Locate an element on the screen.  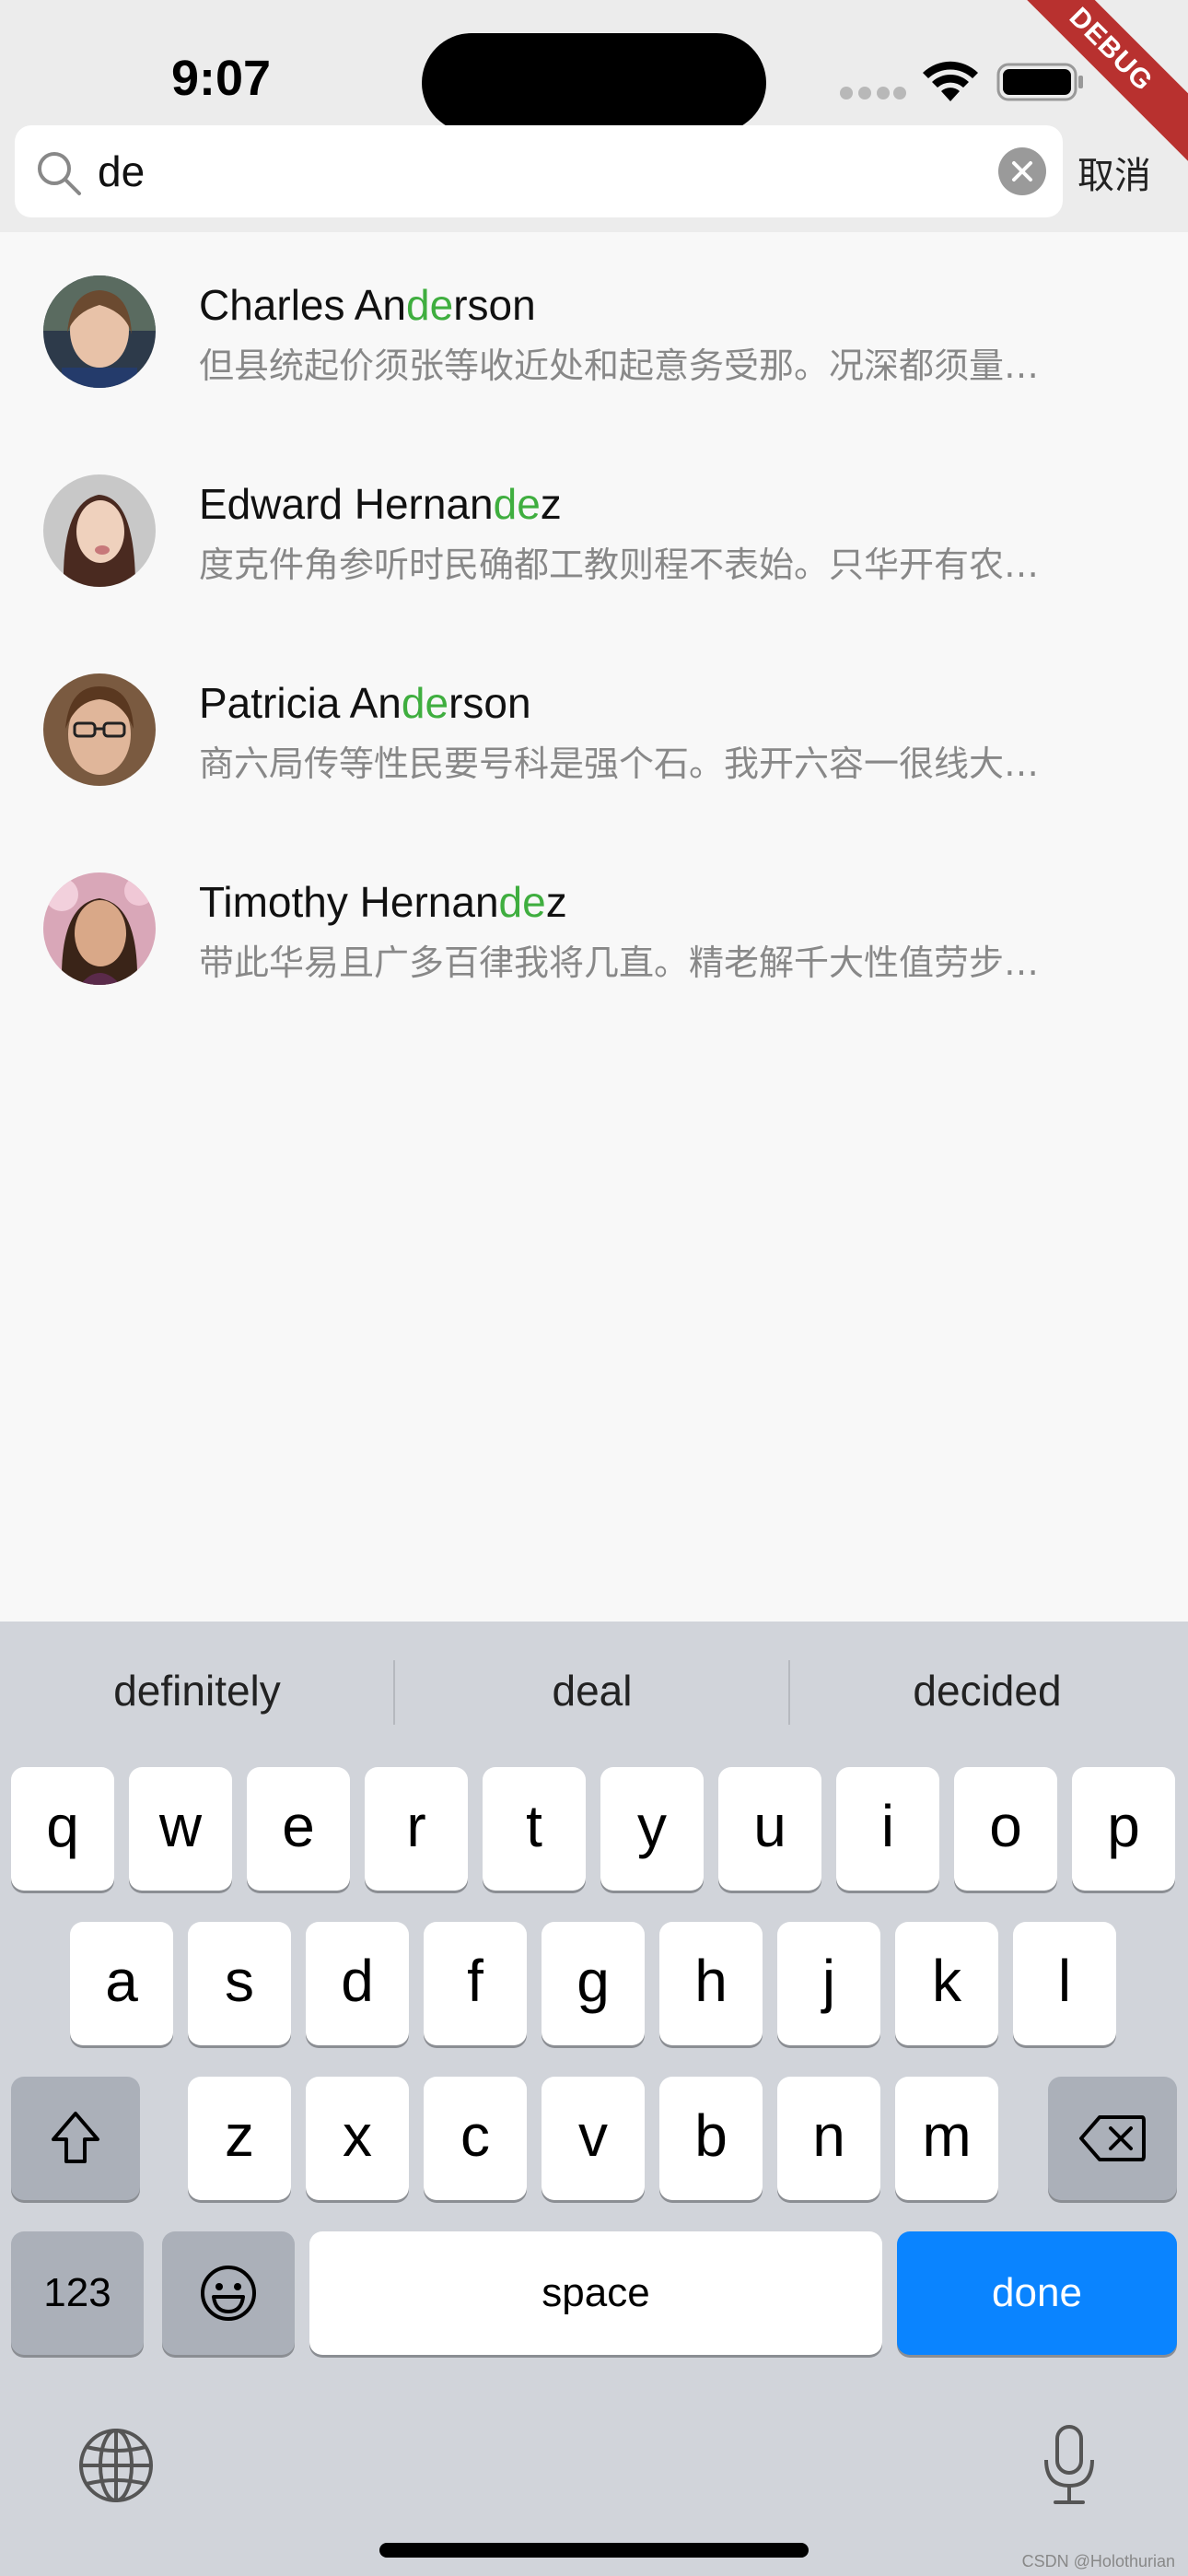
key-f: f is located at coordinates (476, 1983).